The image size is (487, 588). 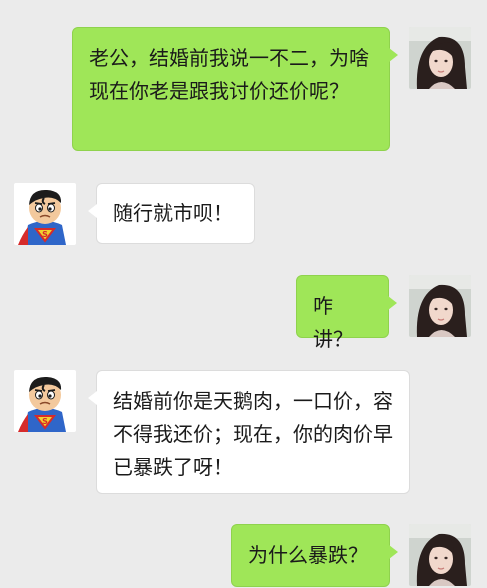 What do you see at coordinates (229, 74) in the screenshot?
I see `message-text: 老公，结婚前我说一不二，为啥现在你老是跟我讨价还价呢？` at bounding box center [229, 74].